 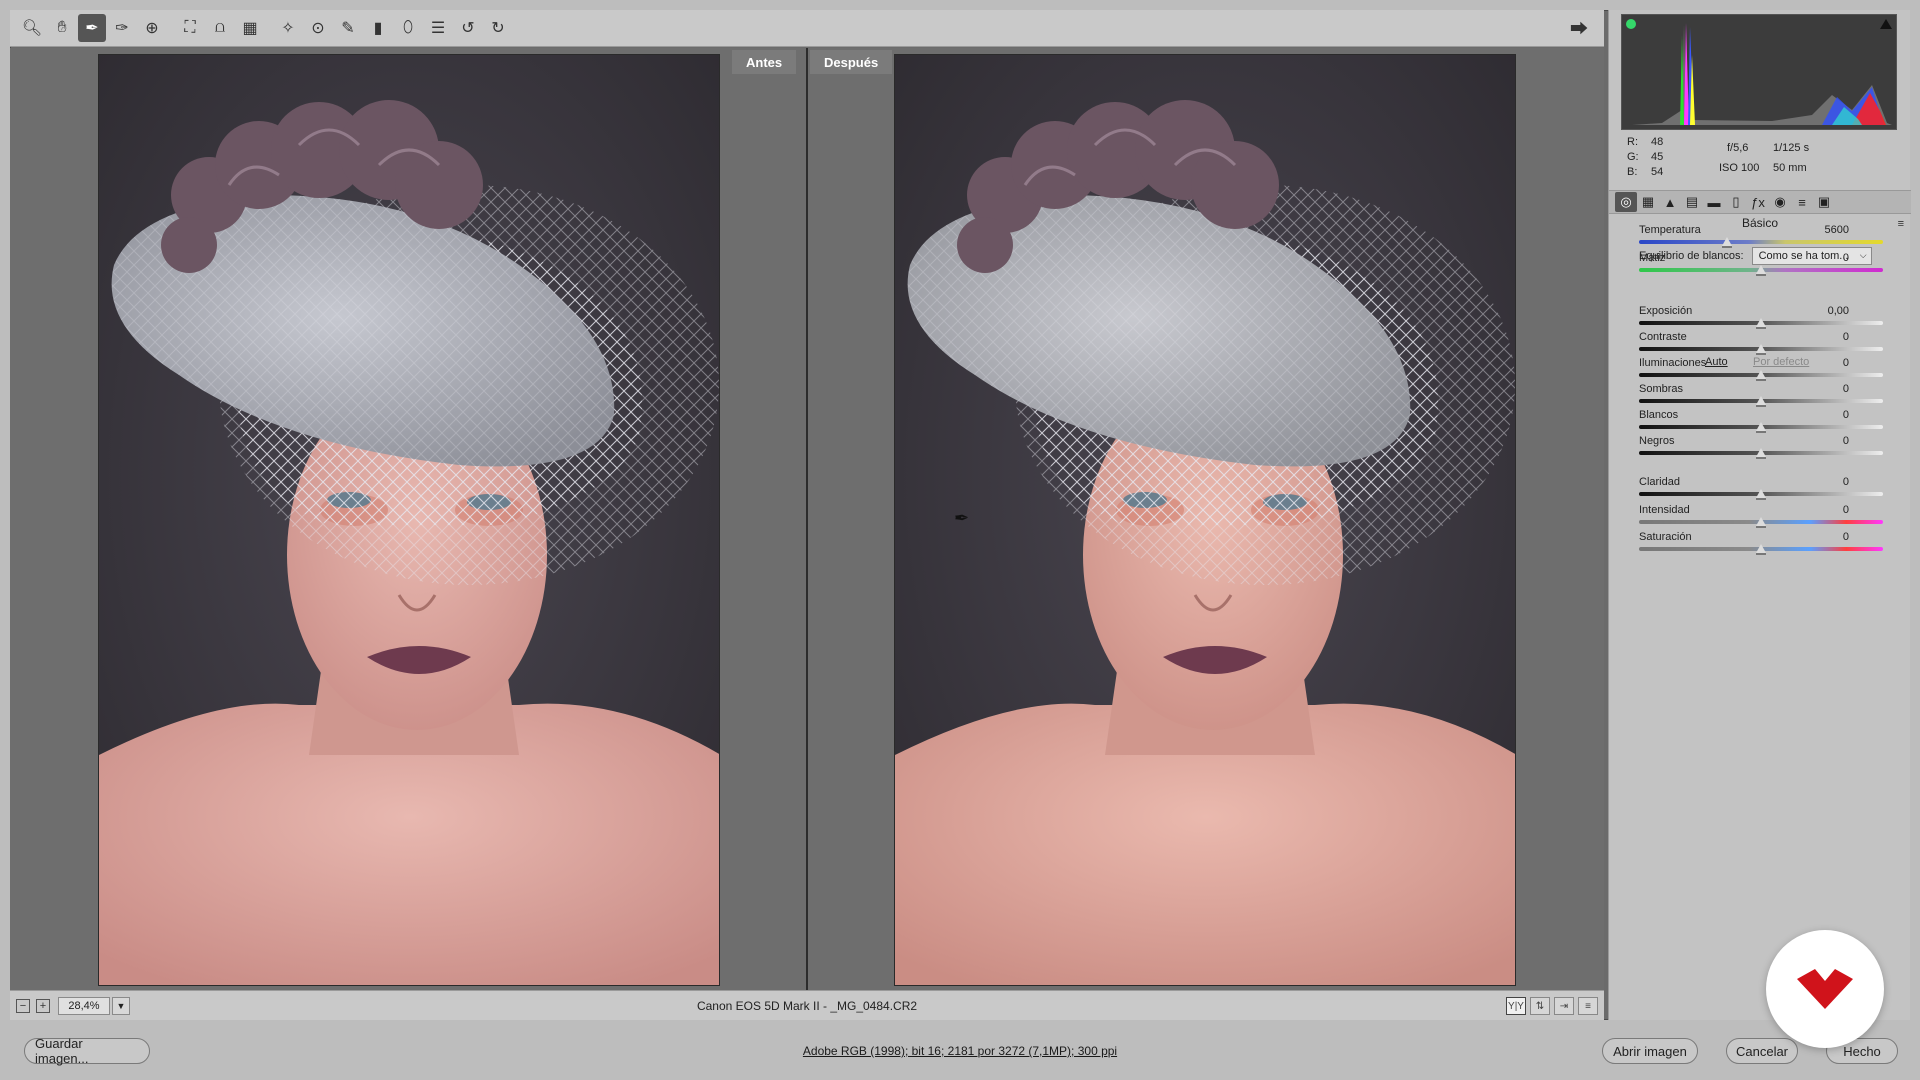 I want to click on histogram-graph, so click(x=1762, y=74).